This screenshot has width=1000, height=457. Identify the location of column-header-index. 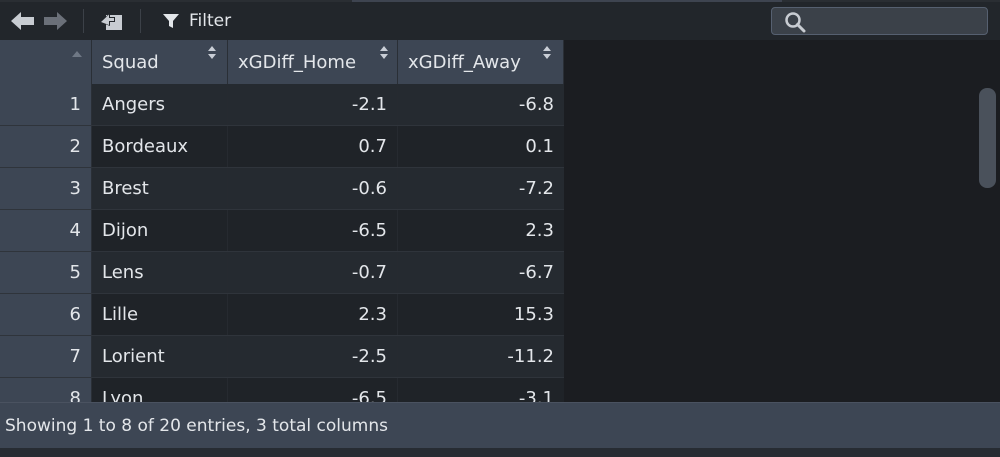
(46, 62).